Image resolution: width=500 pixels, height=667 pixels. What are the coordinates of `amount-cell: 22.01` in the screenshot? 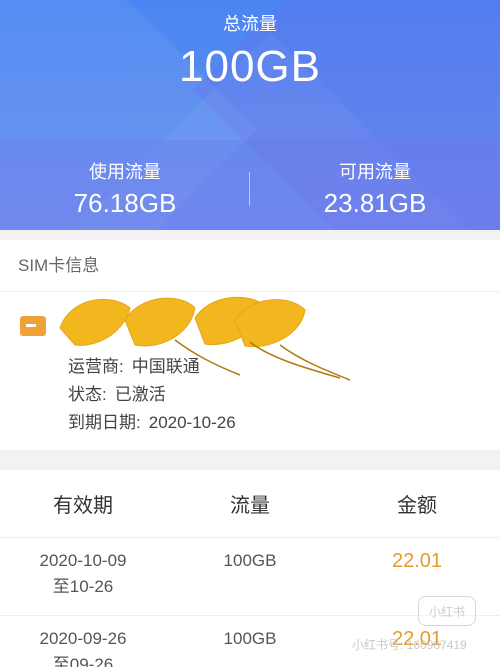 It's located at (417, 561).